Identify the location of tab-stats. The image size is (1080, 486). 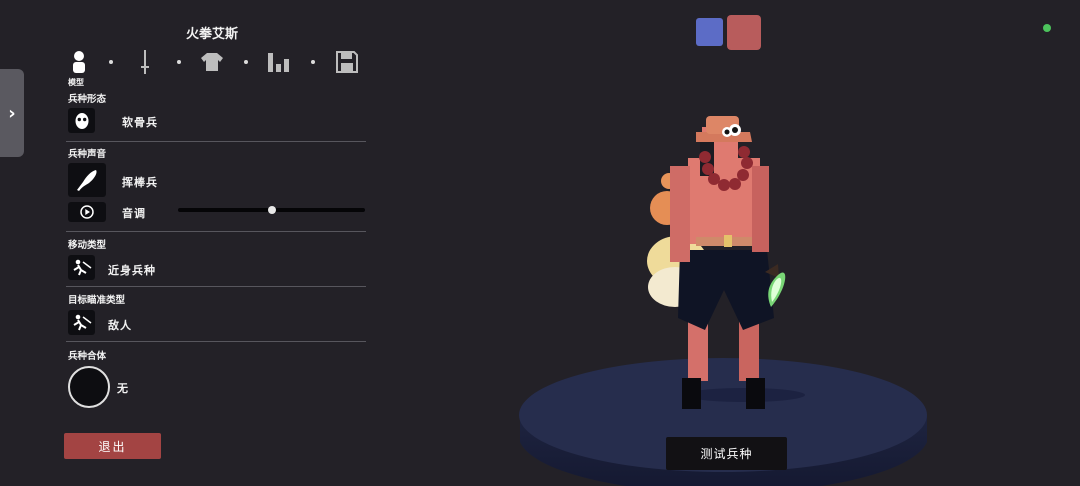
(279, 62).